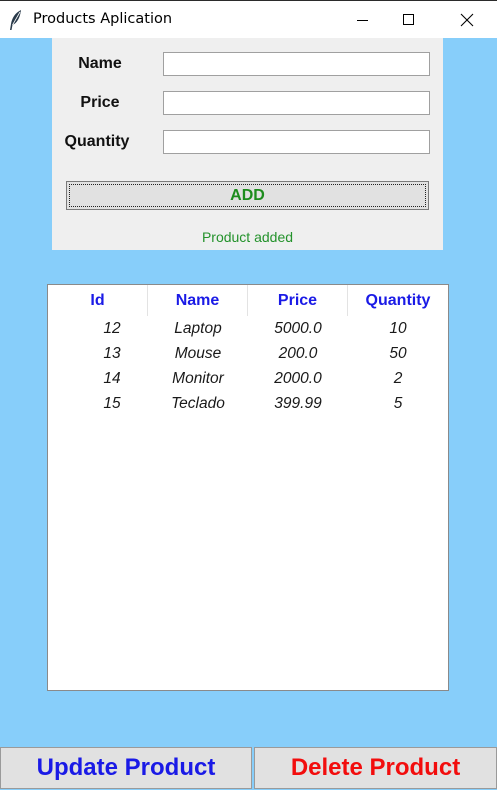 The width and height of the screenshot is (497, 790). What do you see at coordinates (298, 353) in the screenshot?
I see `cell-price: 200.0` at bounding box center [298, 353].